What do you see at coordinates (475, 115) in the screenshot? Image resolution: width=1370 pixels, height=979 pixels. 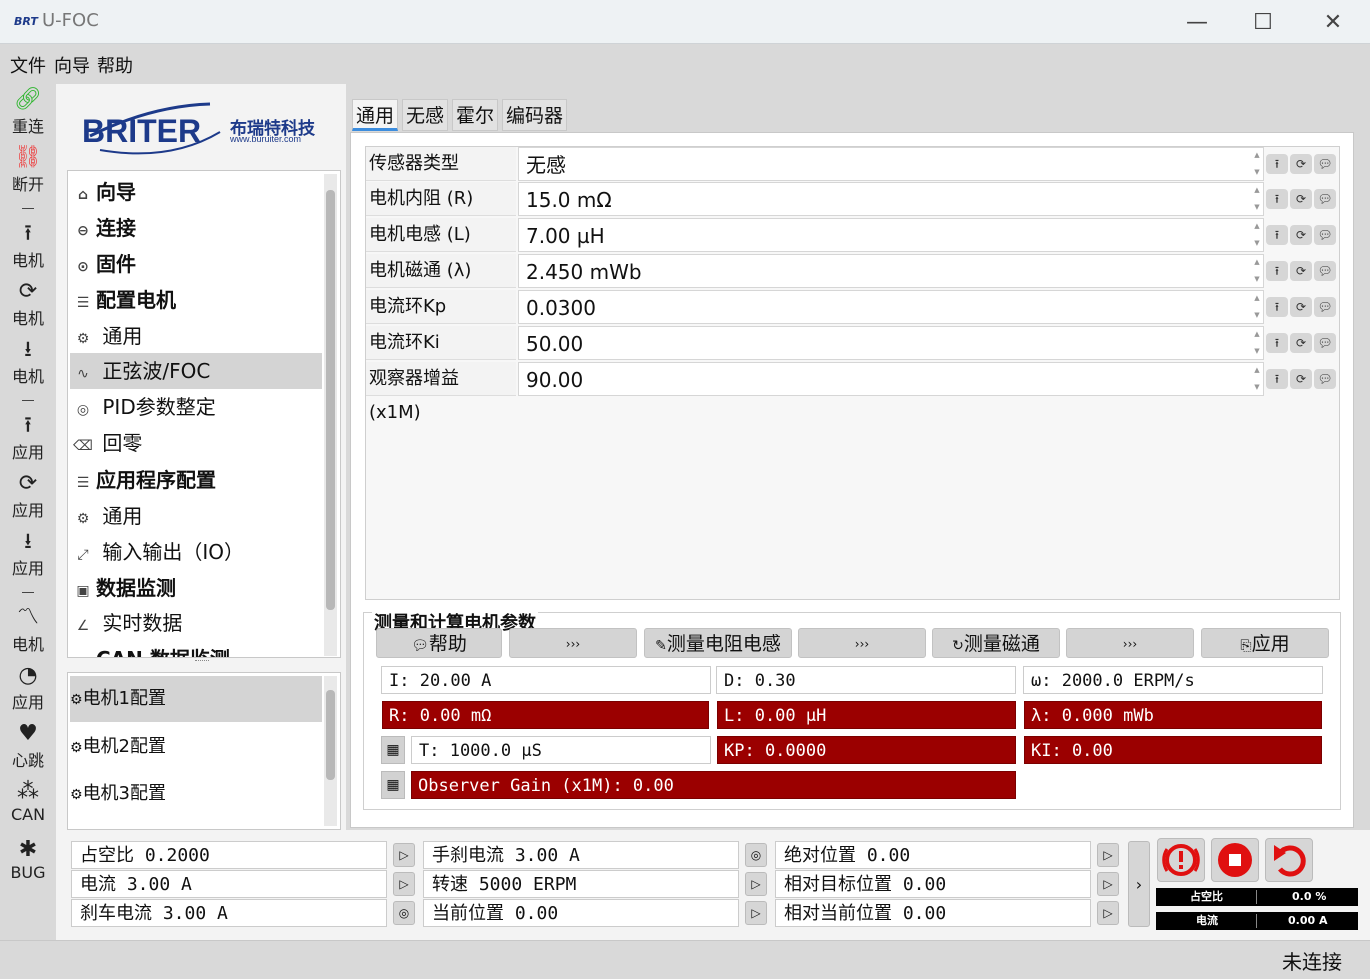 I see `tab-hall: 霍尔` at bounding box center [475, 115].